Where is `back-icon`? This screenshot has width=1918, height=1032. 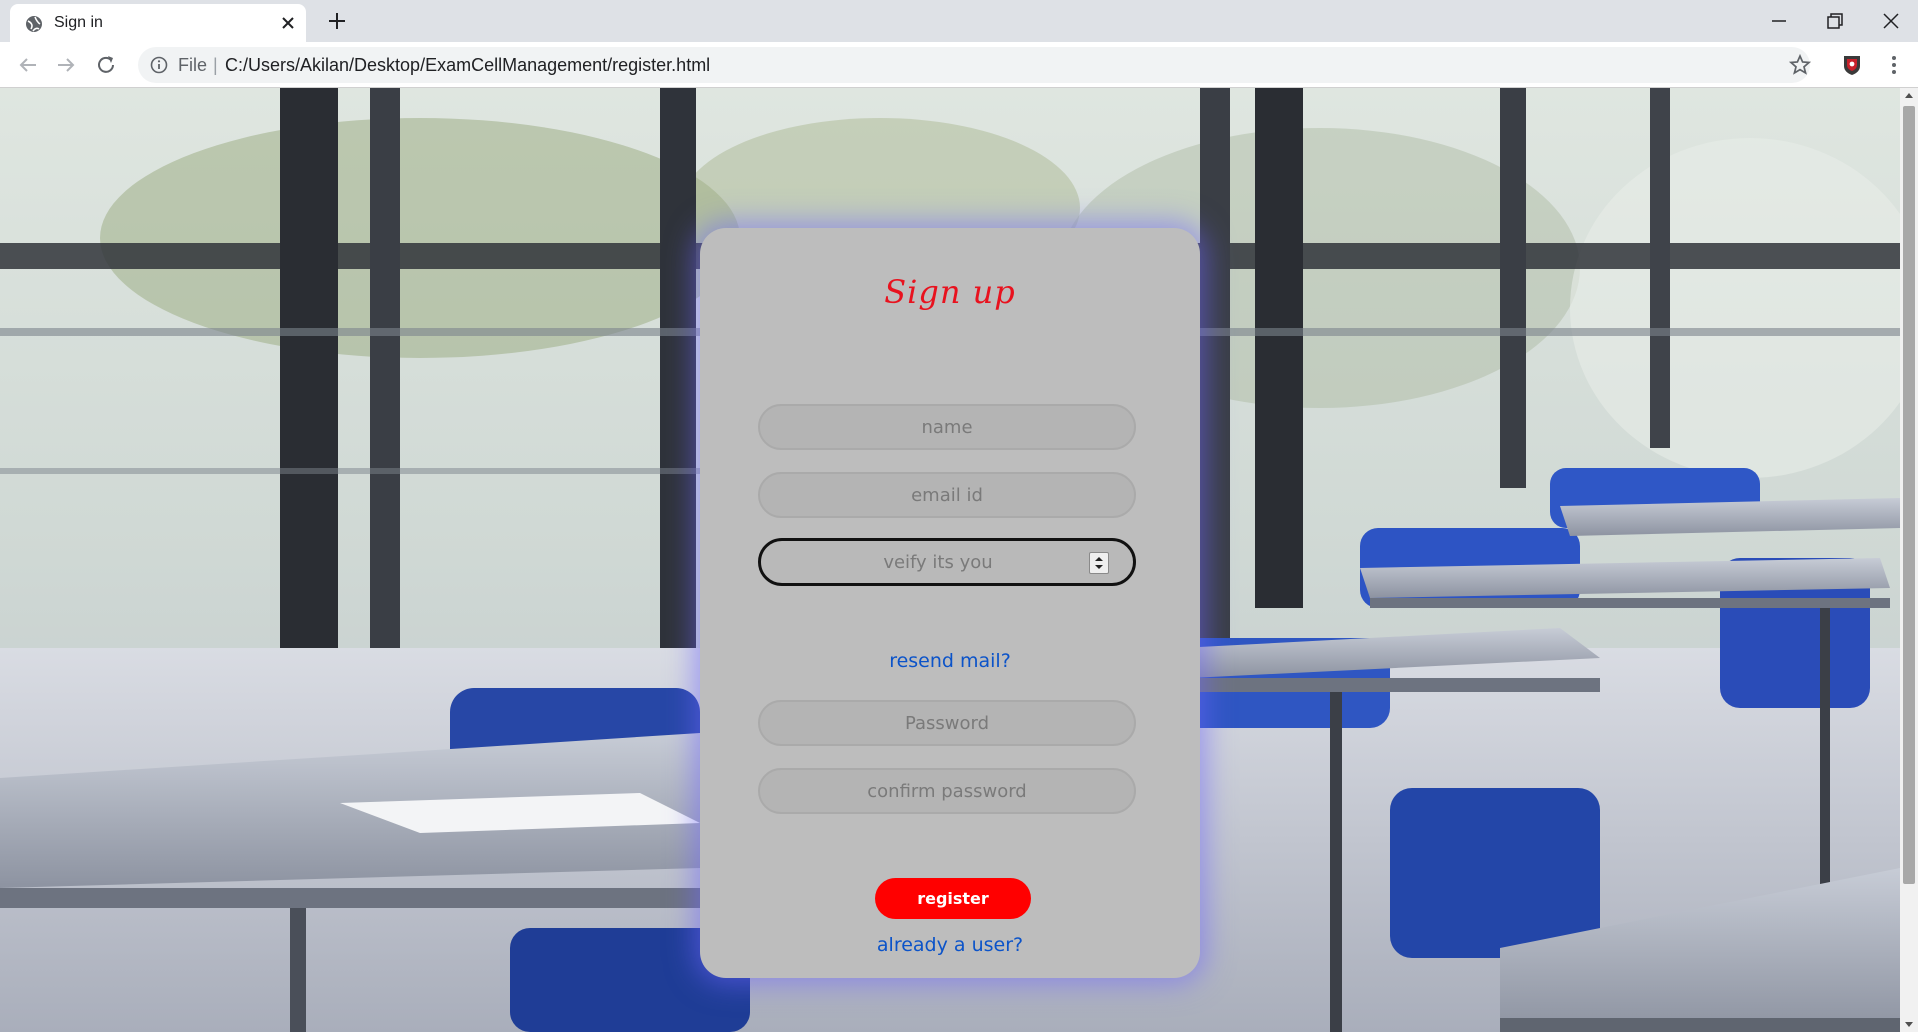 back-icon is located at coordinates (28, 65).